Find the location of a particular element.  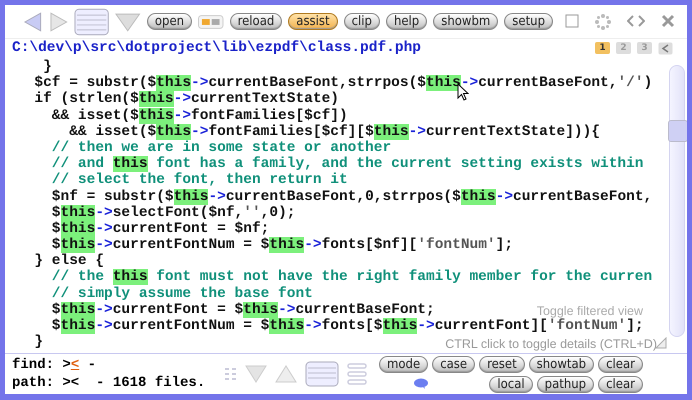

footer-button: reset is located at coordinates (502, 364).